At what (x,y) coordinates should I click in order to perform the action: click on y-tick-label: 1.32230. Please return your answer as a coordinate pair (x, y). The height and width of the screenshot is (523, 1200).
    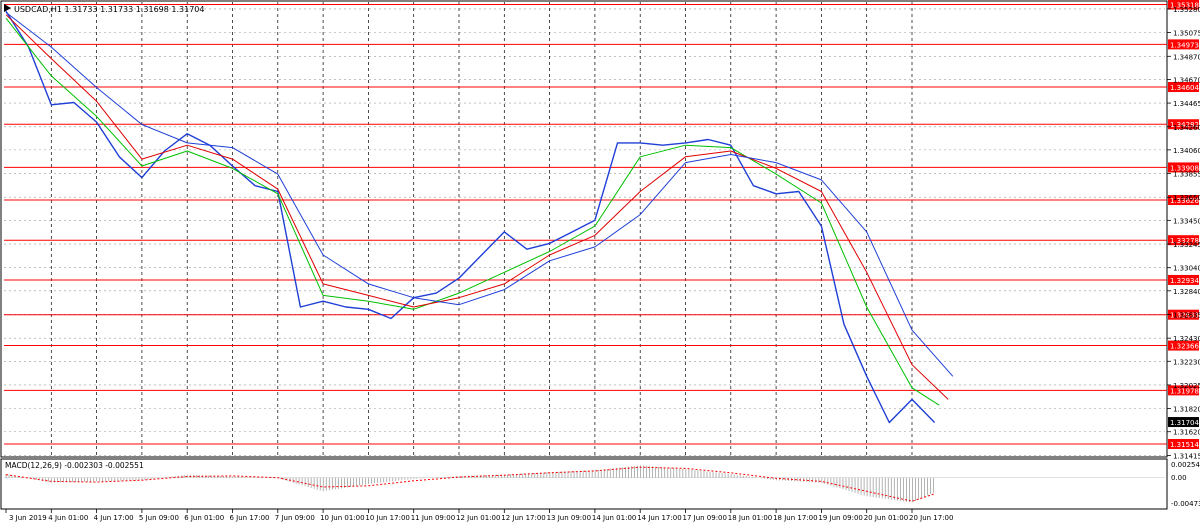
    Looking at the image, I should click on (1186, 362).